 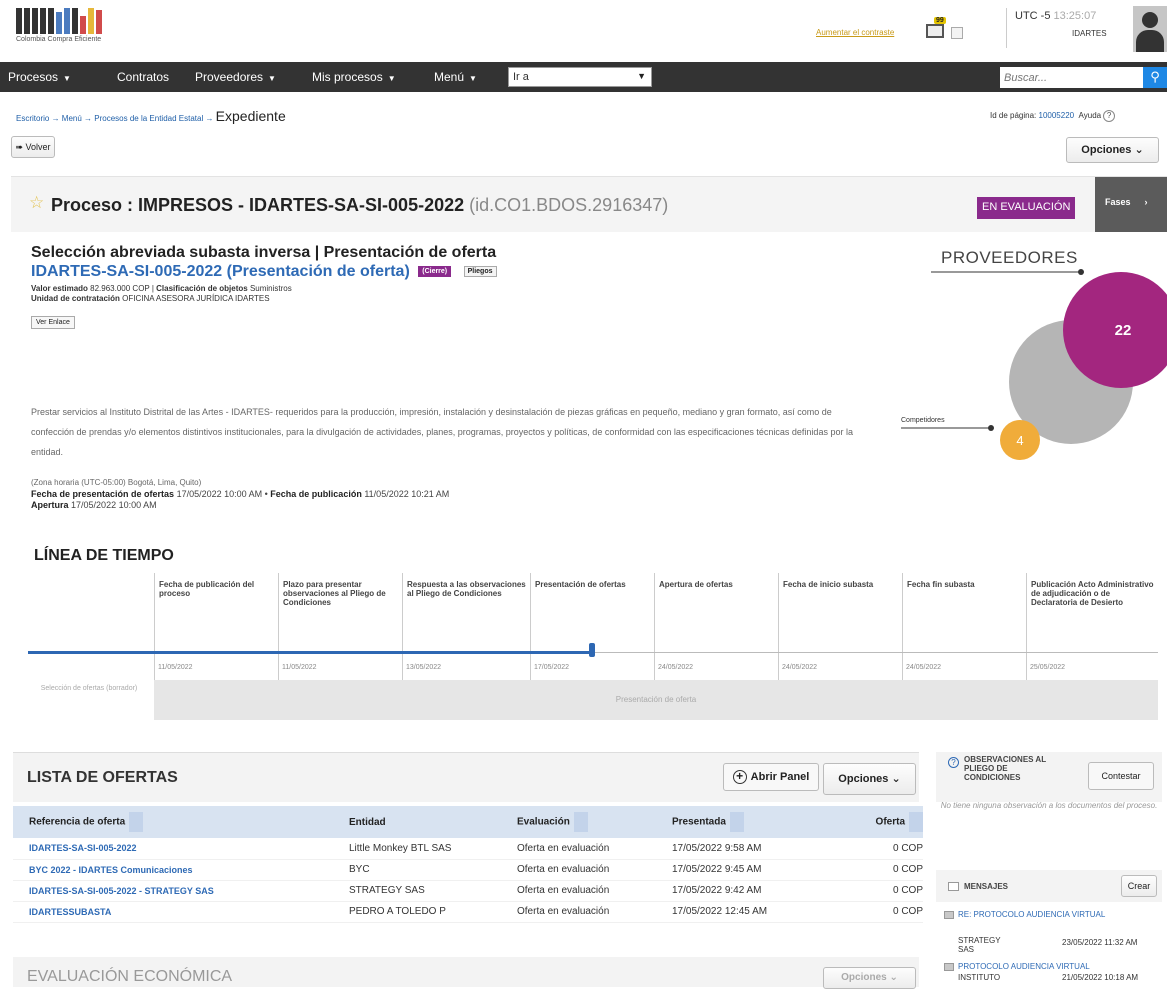 What do you see at coordinates (270, 288) in the screenshot?
I see `class-value: Suministros` at bounding box center [270, 288].